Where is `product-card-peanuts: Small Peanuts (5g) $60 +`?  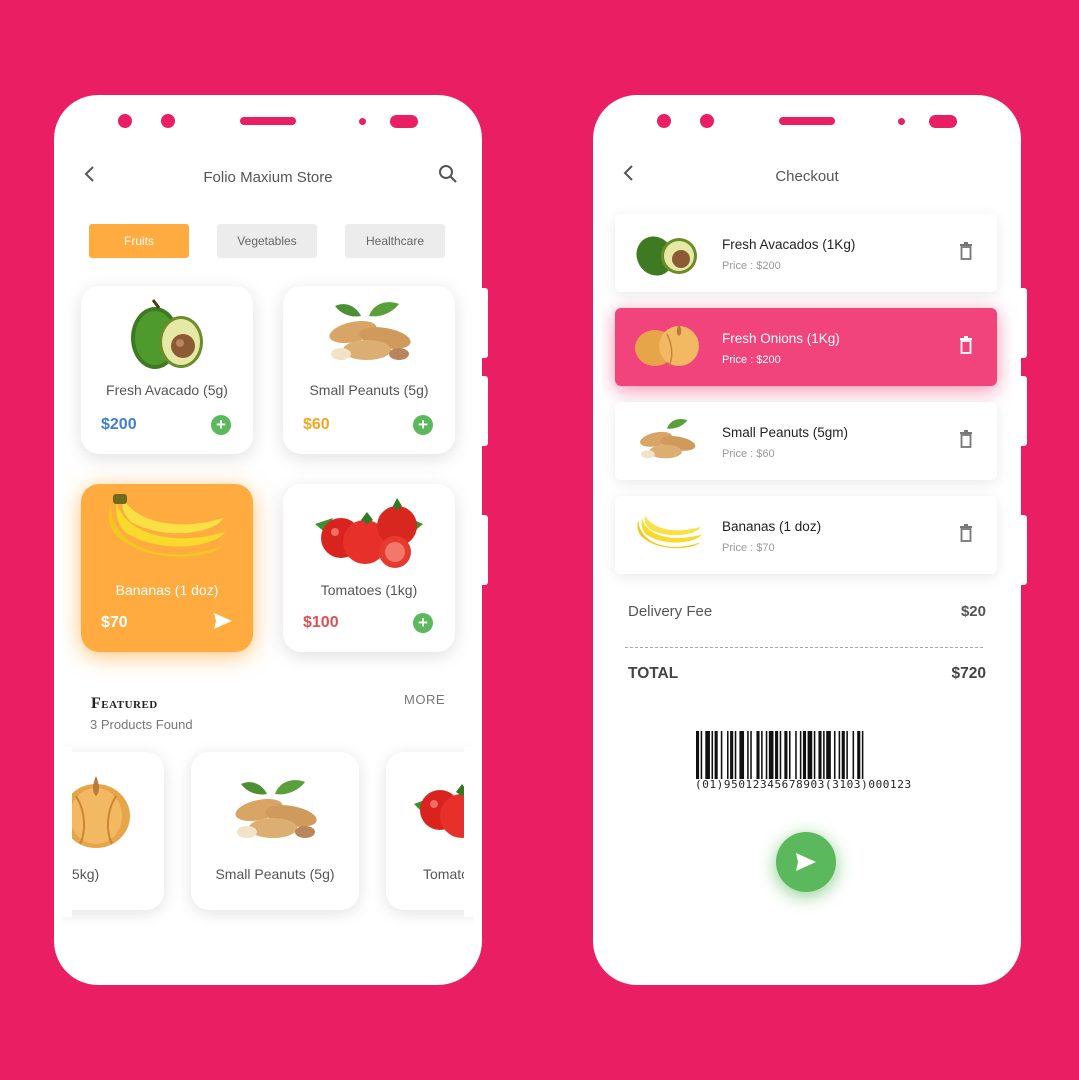 product-card-peanuts: Small Peanuts (5g) $60 + is located at coordinates (369, 370).